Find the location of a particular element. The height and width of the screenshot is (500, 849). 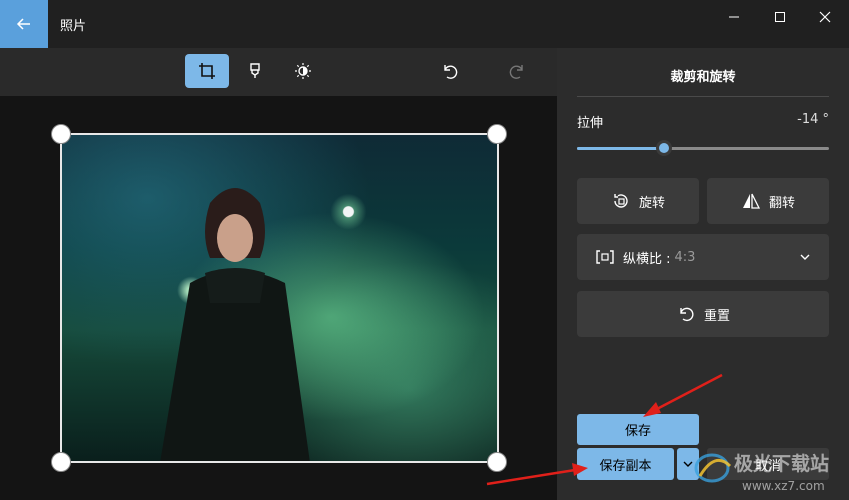

watermark-logo: 极光下载站 www.xz7.com is located at coordinates (761, 472).